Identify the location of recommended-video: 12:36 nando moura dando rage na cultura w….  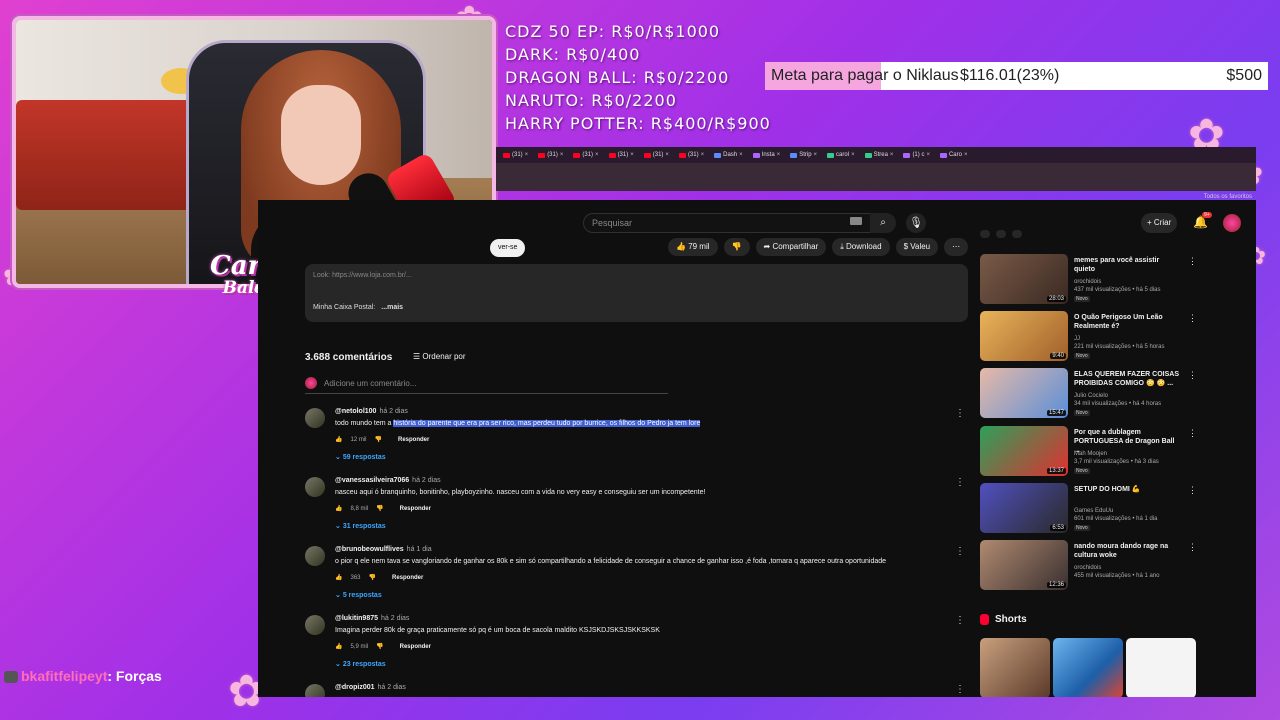
(1090, 566).